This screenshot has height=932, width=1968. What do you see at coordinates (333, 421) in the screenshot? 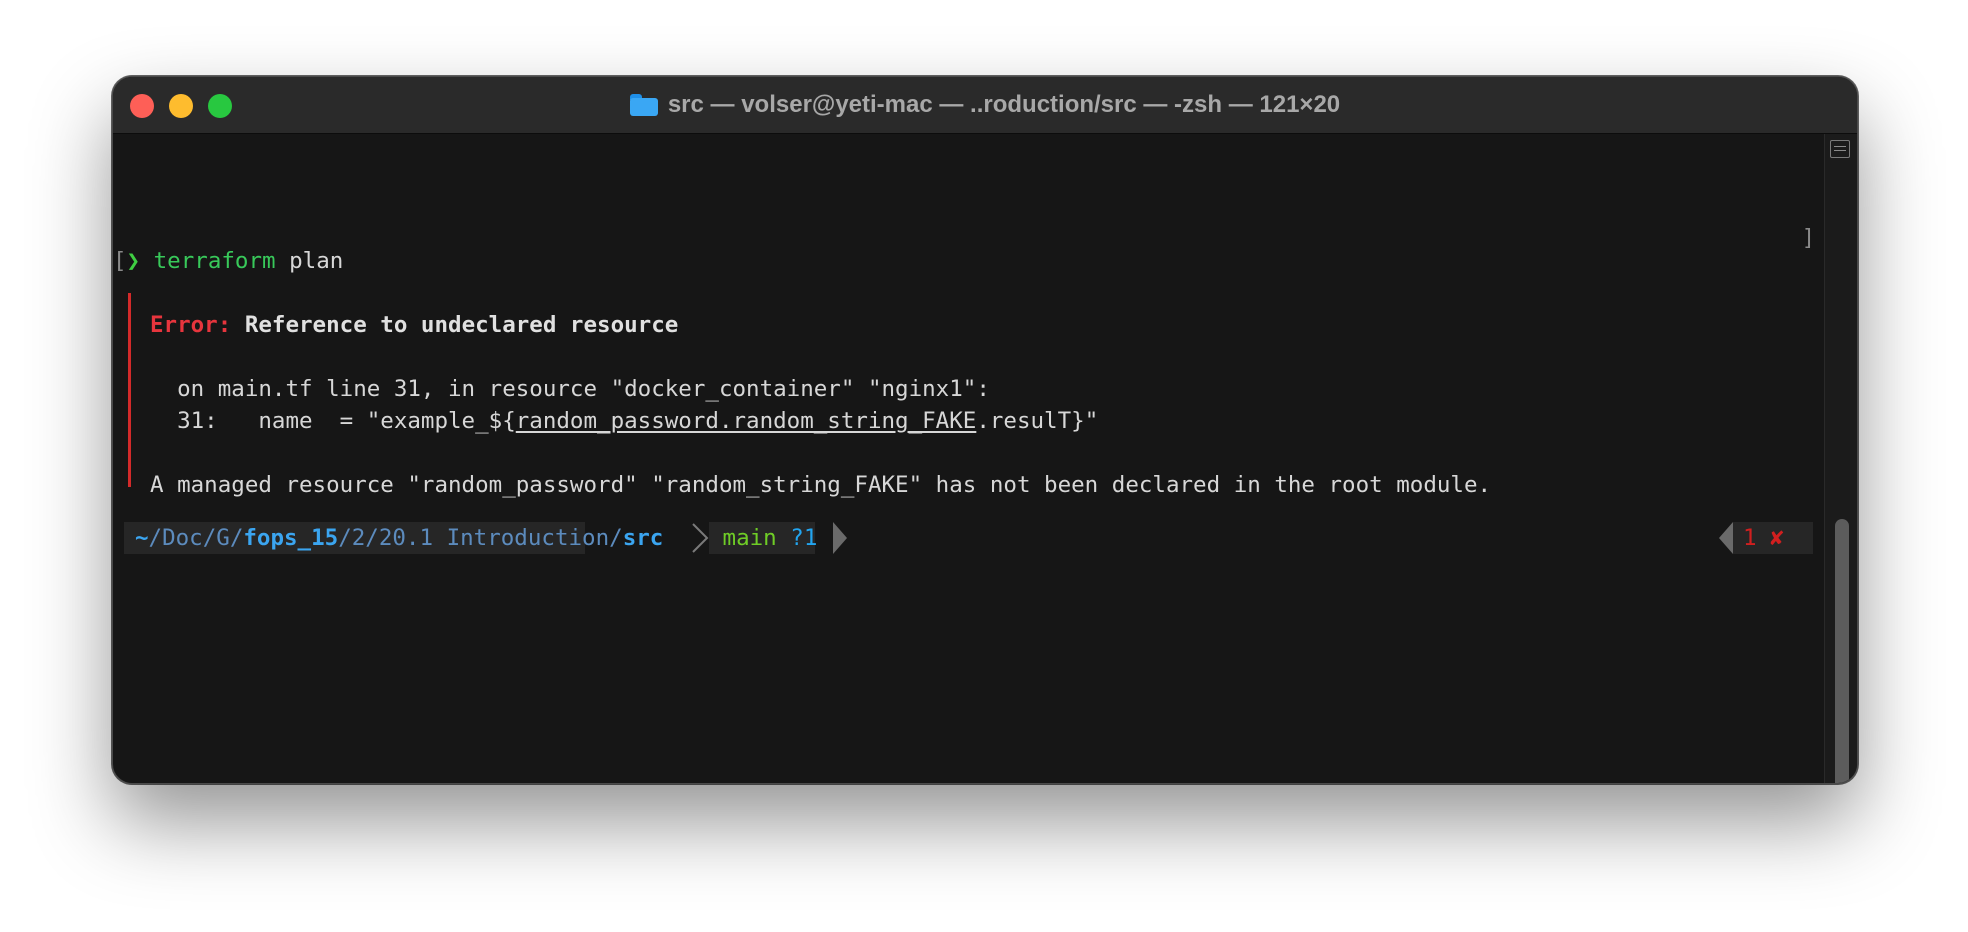
I see `code-prefix: 31: name = "example_${` at bounding box center [333, 421].